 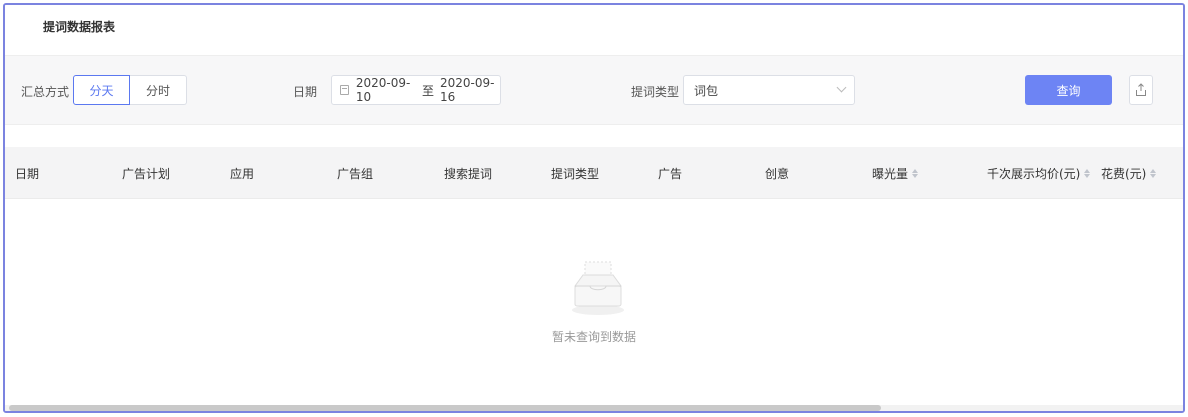 I want to click on empty-box-icon, so click(x=598, y=288).